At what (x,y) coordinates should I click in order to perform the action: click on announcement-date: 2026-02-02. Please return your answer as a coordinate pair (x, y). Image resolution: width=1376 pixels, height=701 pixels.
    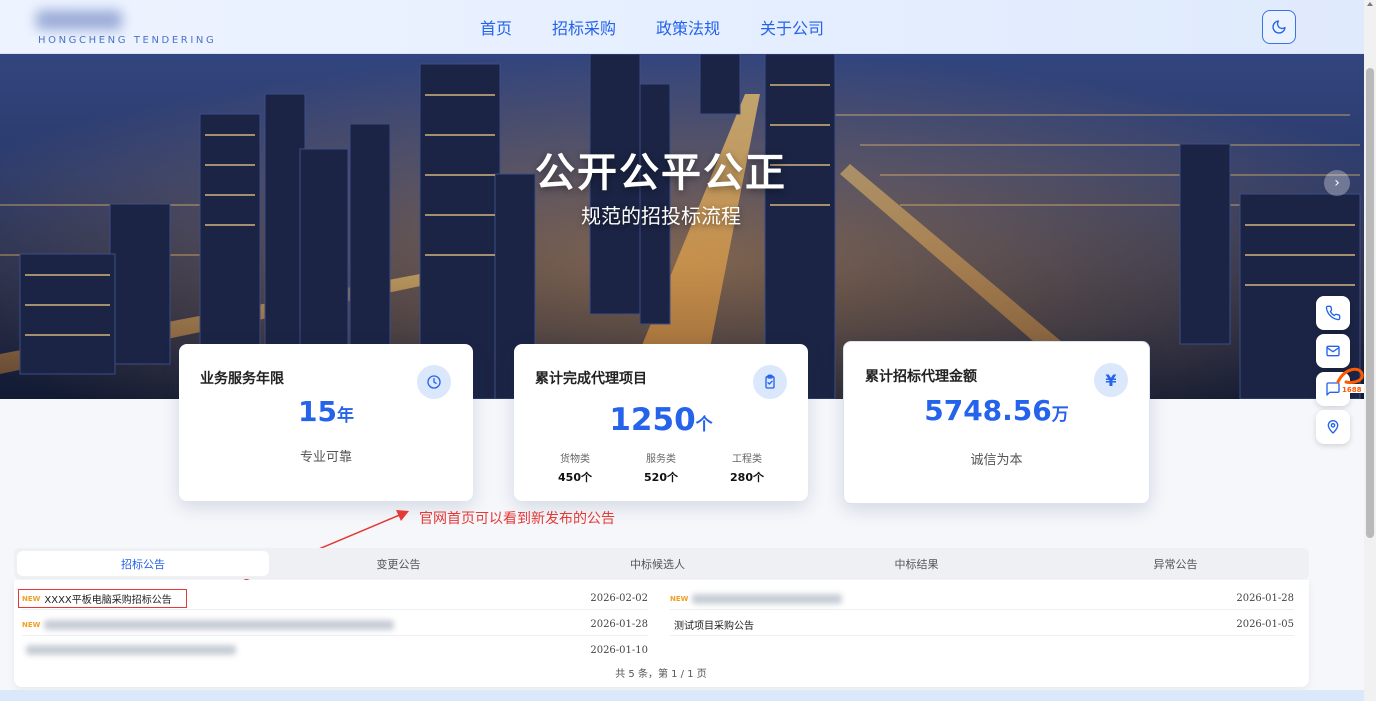
    Looking at the image, I should click on (619, 598).